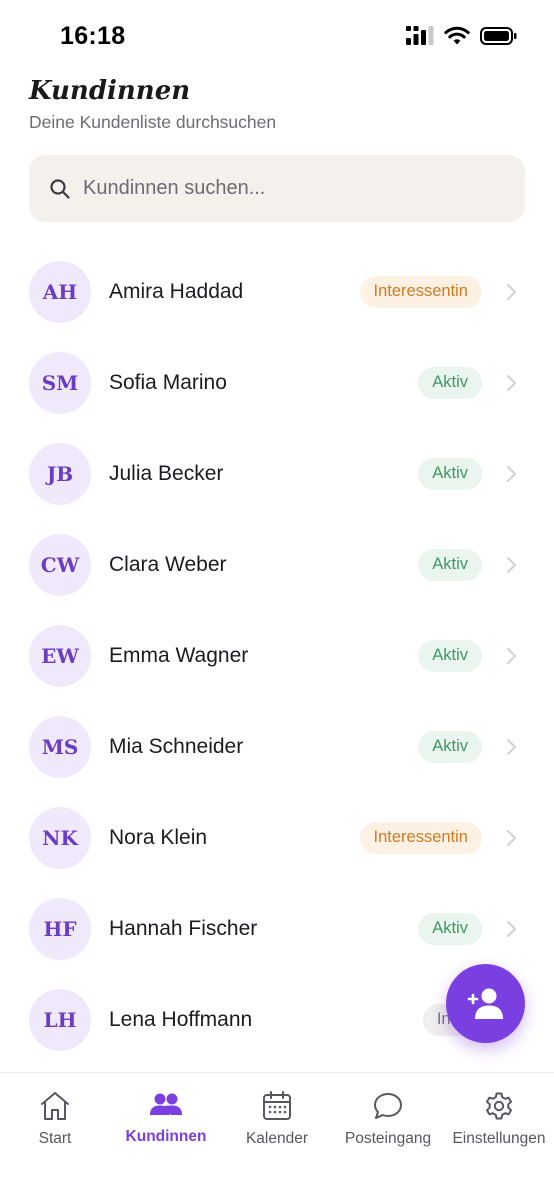  Describe the element at coordinates (388, 1119) in the screenshot. I see `tab-posteingang: Posteingang` at that location.